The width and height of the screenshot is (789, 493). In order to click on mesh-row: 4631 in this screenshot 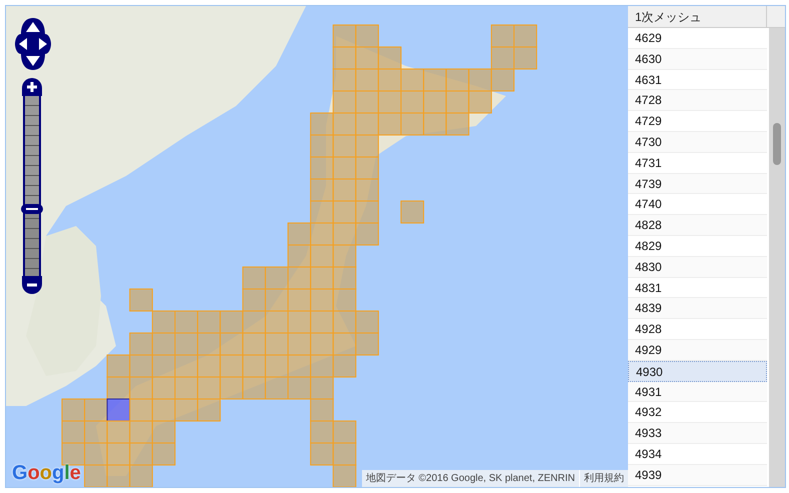, I will do `click(697, 80)`.